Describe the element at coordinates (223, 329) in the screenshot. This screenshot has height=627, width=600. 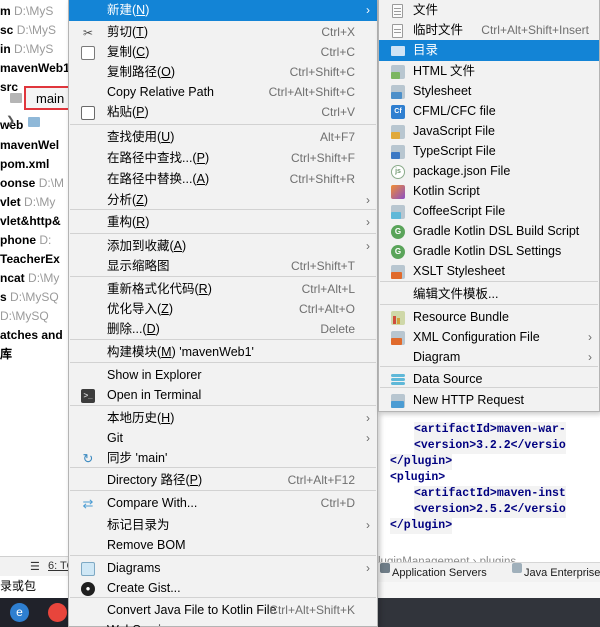
I see `context-menu-item-15: 删除...(D) Delete` at that location.